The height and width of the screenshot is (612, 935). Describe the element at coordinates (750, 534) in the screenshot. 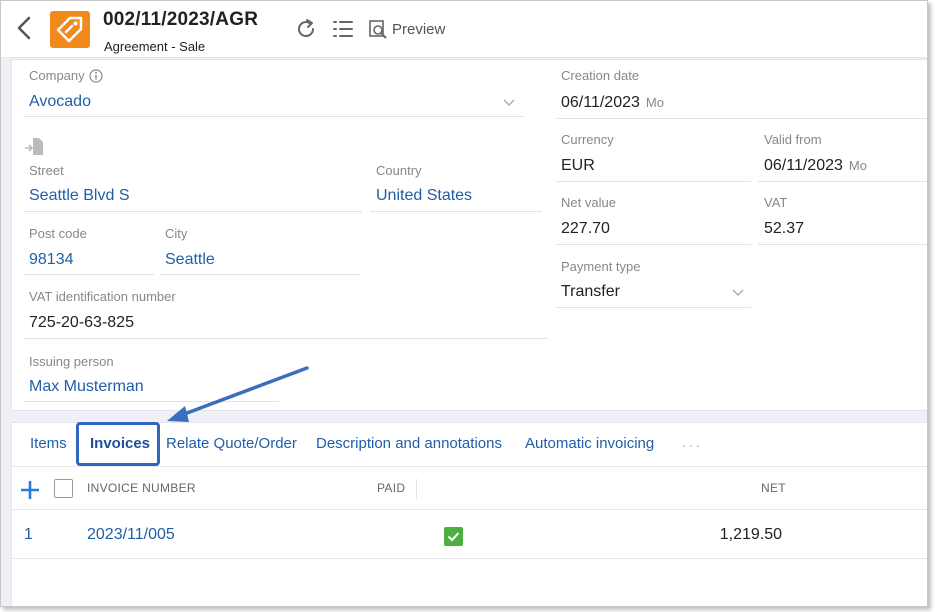

I see `net-amount: 1,219.50` at that location.